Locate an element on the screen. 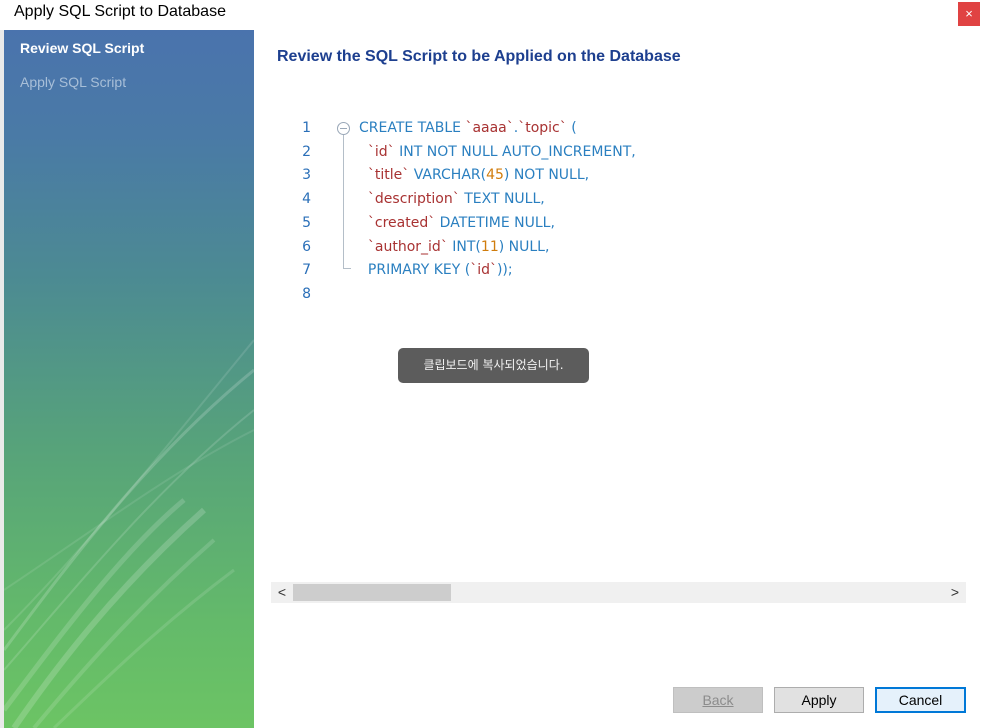 Image resolution: width=981 pixels, height=728 pixels. code-line: 8 is located at coordinates (618, 294).